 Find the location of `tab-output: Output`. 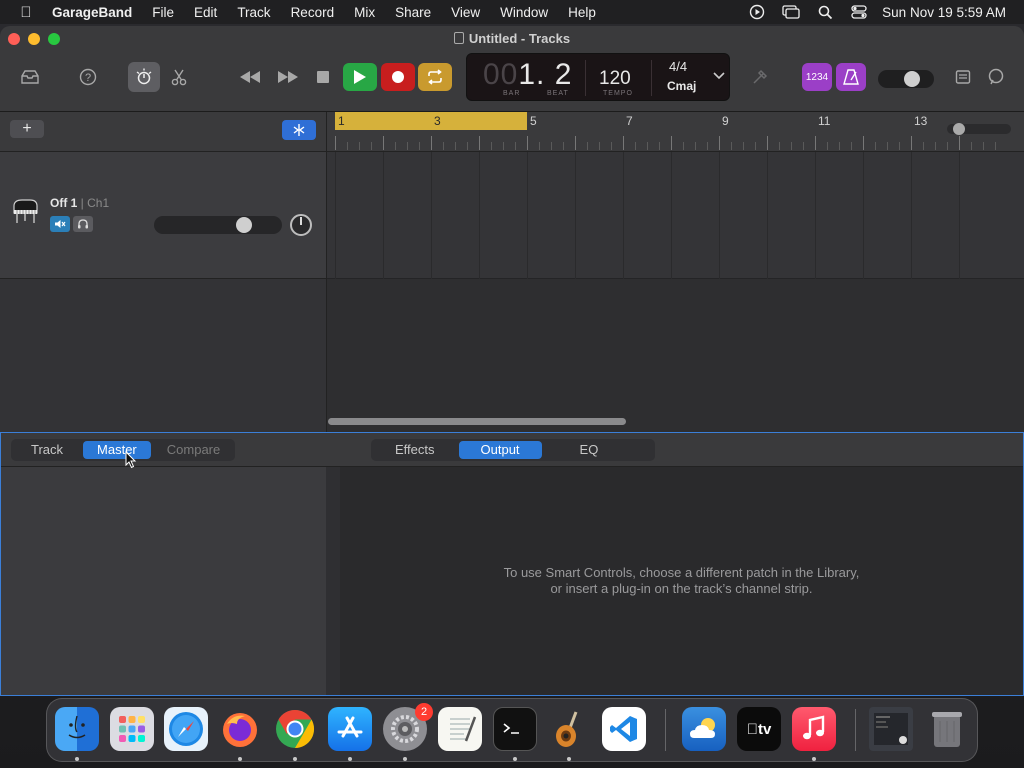

tab-output: Output is located at coordinates (500, 450).